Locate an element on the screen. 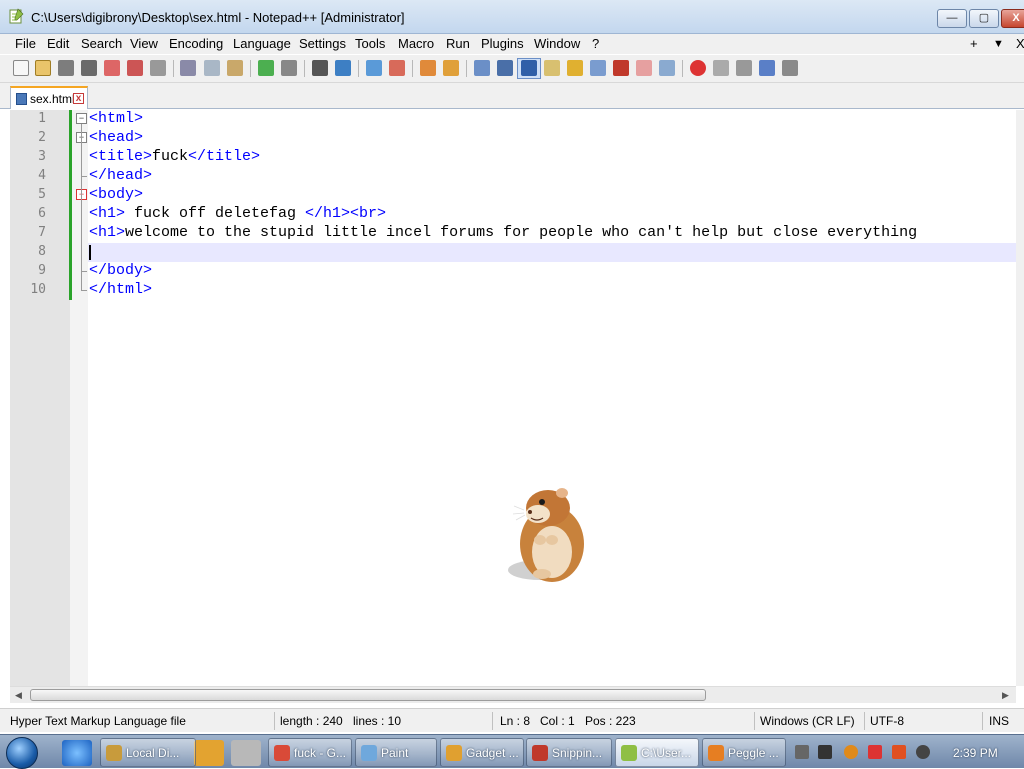 Image resolution: width=1024 pixels, height=769 pixels. menu-view: View is located at coordinates (144, 43).